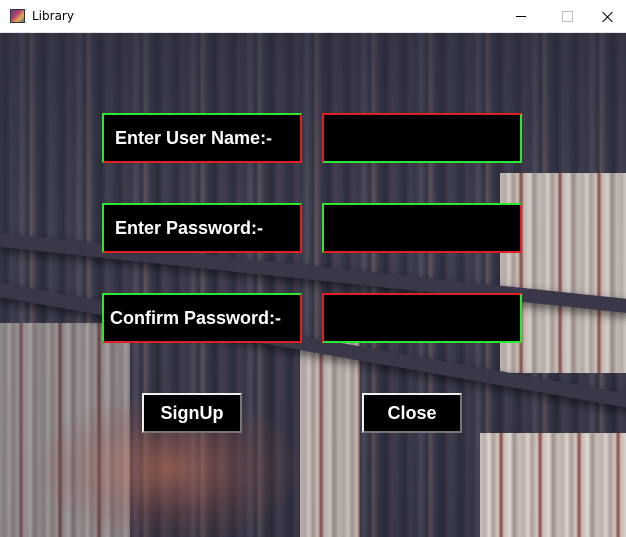 Image resolution: width=626 pixels, height=537 pixels. I want to click on password-label: Enter Password:-, so click(202, 228).